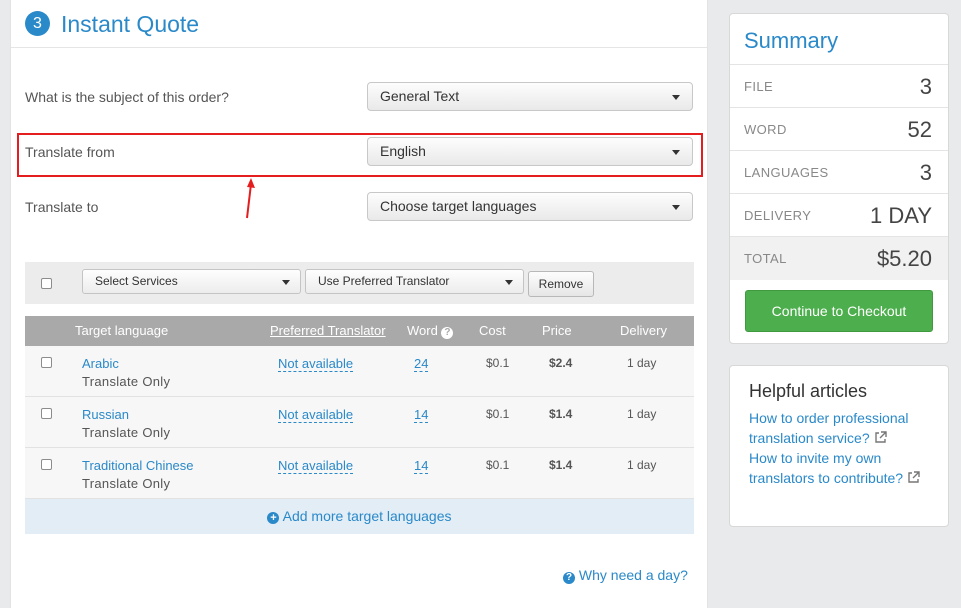 Image resolution: width=961 pixels, height=608 pixels. I want to click on translate-from-label: Translate from, so click(70, 152).